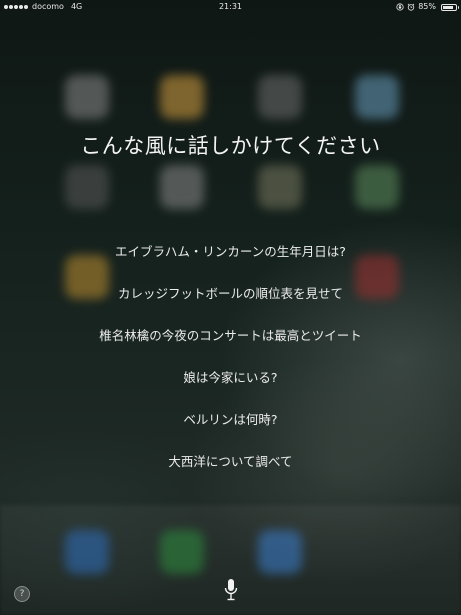  I want to click on alarm-icon, so click(411, 7).